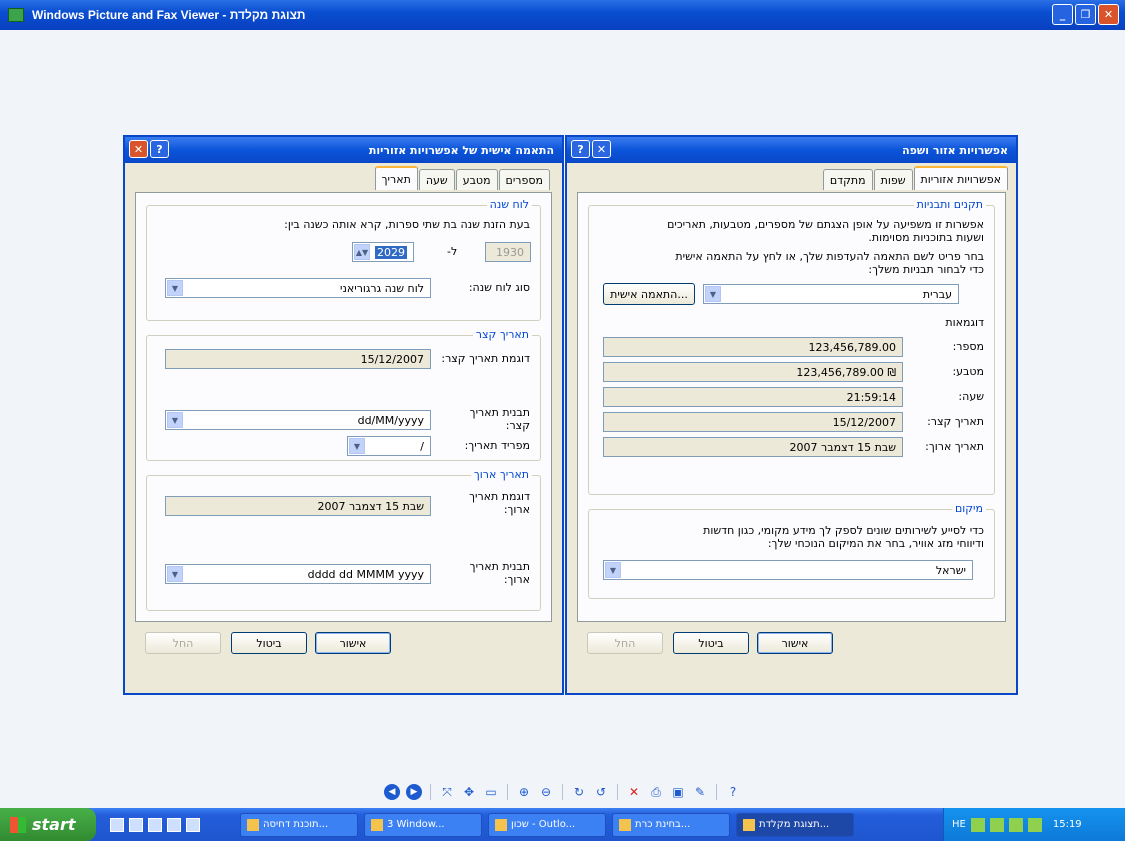 The height and width of the screenshot is (841, 1125). Describe the element at coordinates (499, 287) in the screenshot. I see `calendar-type-label: סוג לוח שנה:` at that location.